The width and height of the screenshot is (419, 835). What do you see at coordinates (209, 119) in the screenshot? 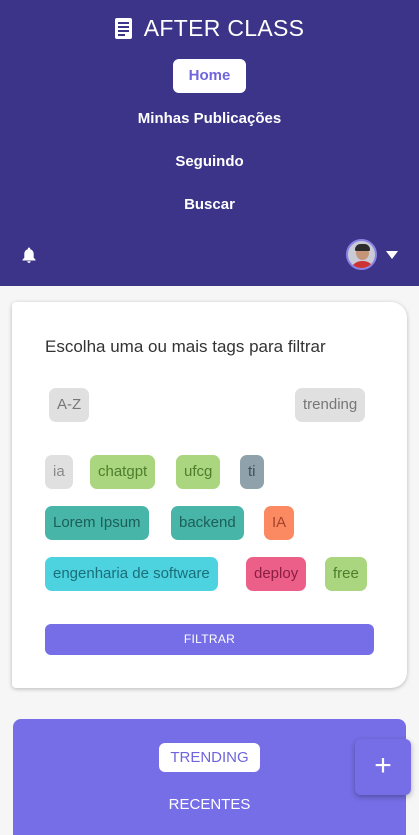
I see `nav-minhas-publicacoes: Minhas Publicações` at bounding box center [209, 119].